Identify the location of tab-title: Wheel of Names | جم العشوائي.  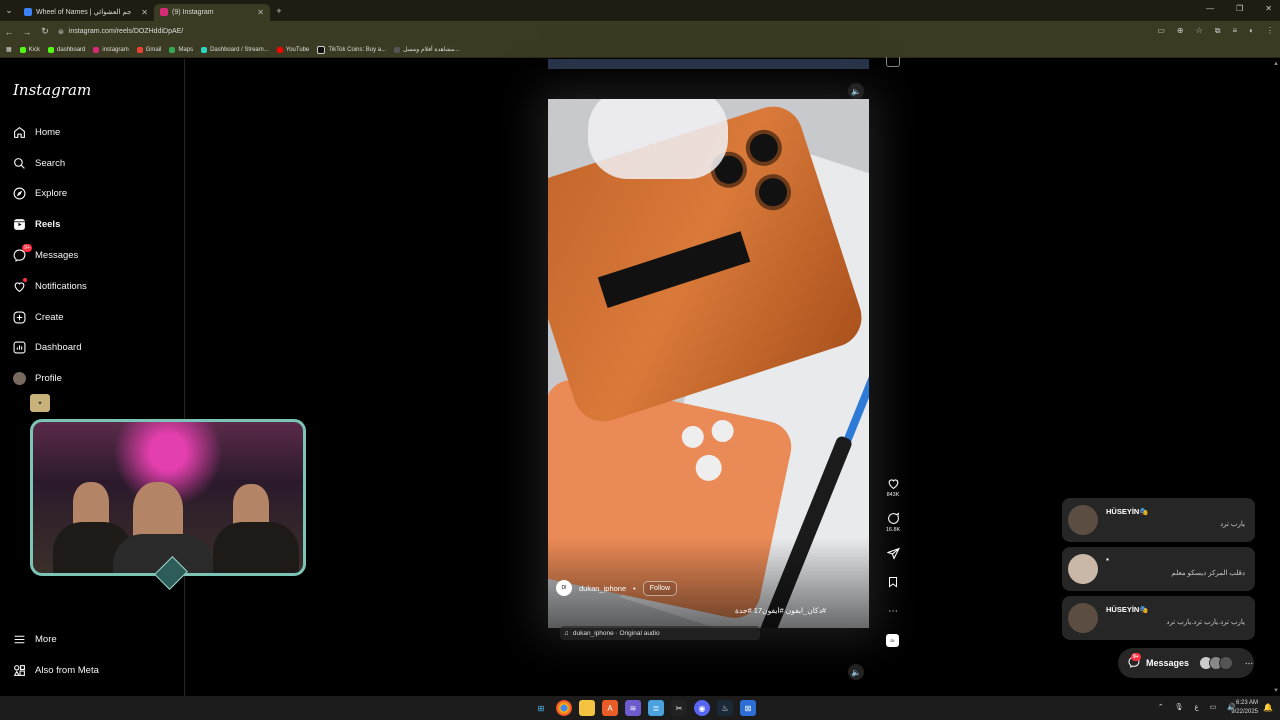
(84, 12).